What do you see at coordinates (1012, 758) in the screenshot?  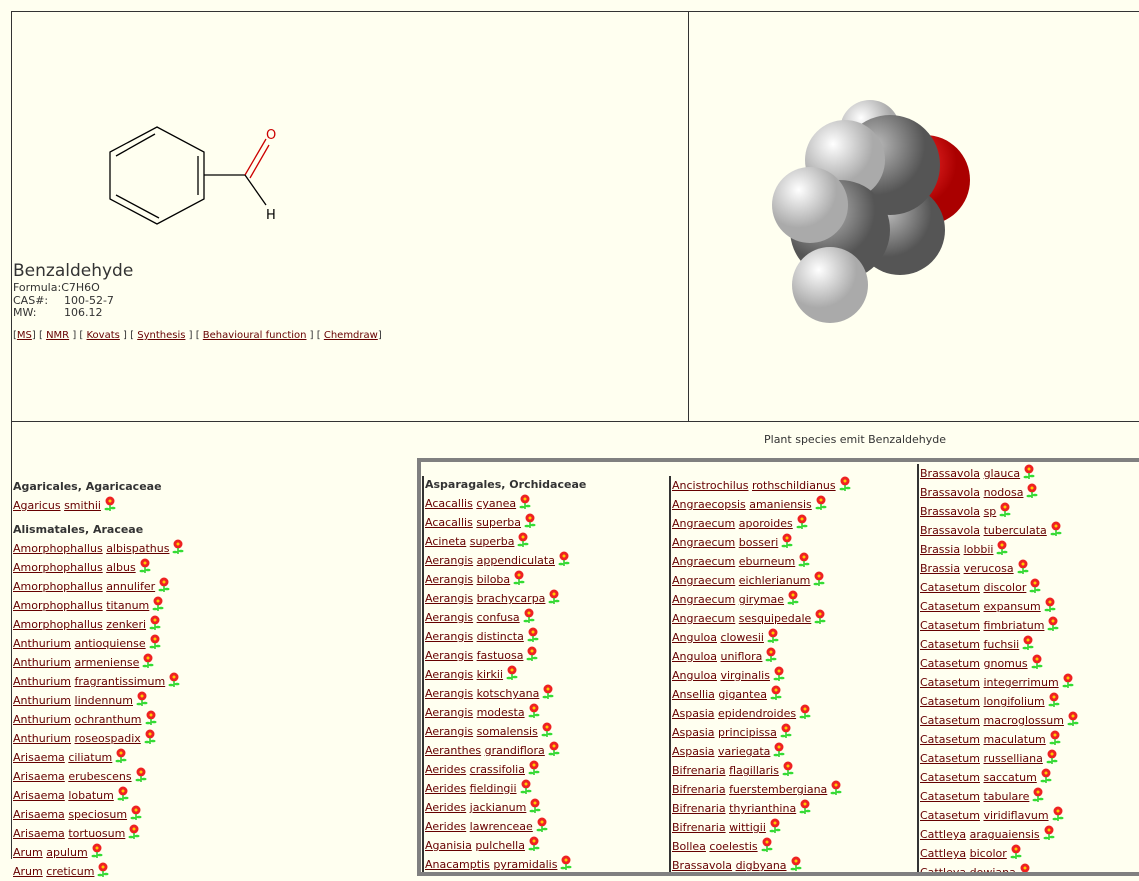 I see `species-link: russelliana` at bounding box center [1012, 758].